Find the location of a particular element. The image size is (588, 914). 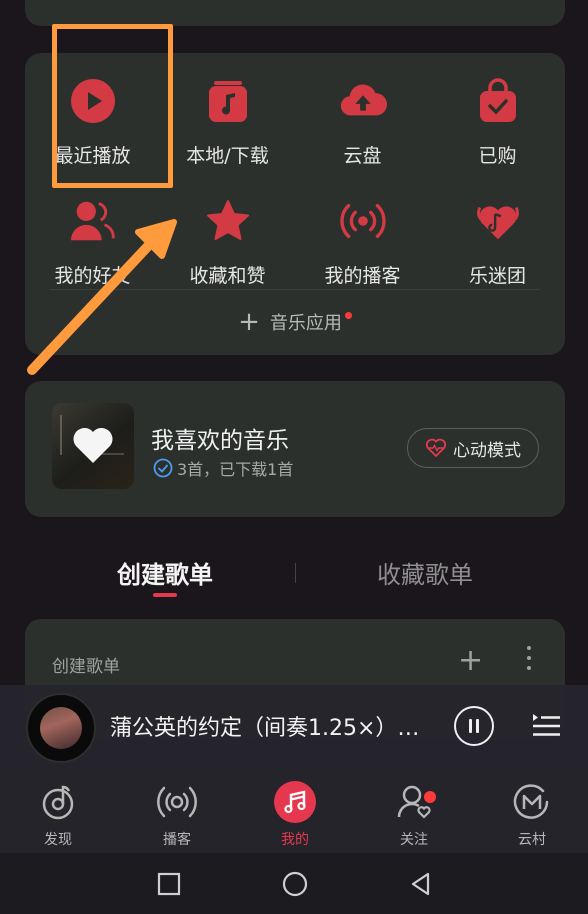

grid-item-friends: 我的好友 is located at coordinates (92, 243).